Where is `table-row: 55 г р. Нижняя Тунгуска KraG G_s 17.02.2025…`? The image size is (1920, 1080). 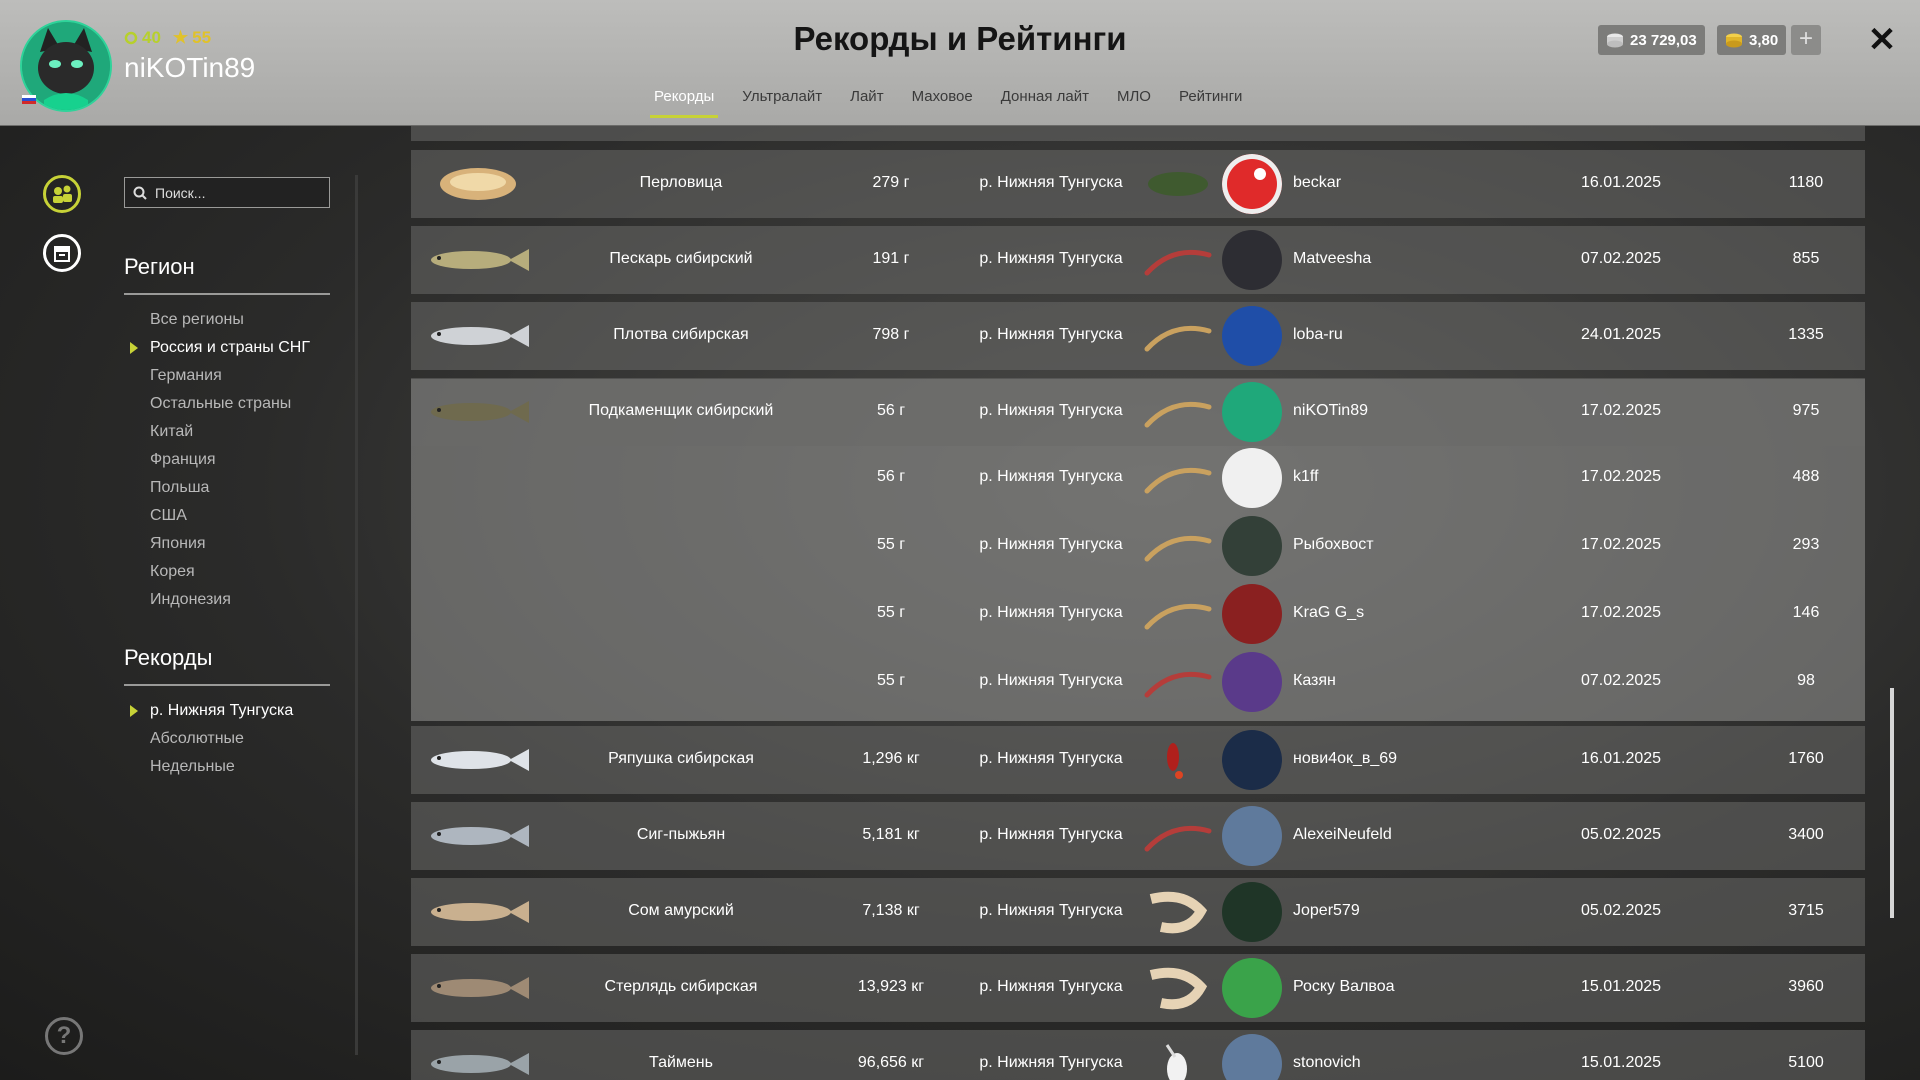
table-row: 55 г р. Нижняя Тунгуска KraG G_s 17.02.2025… is located at coordinates (1138, 614).